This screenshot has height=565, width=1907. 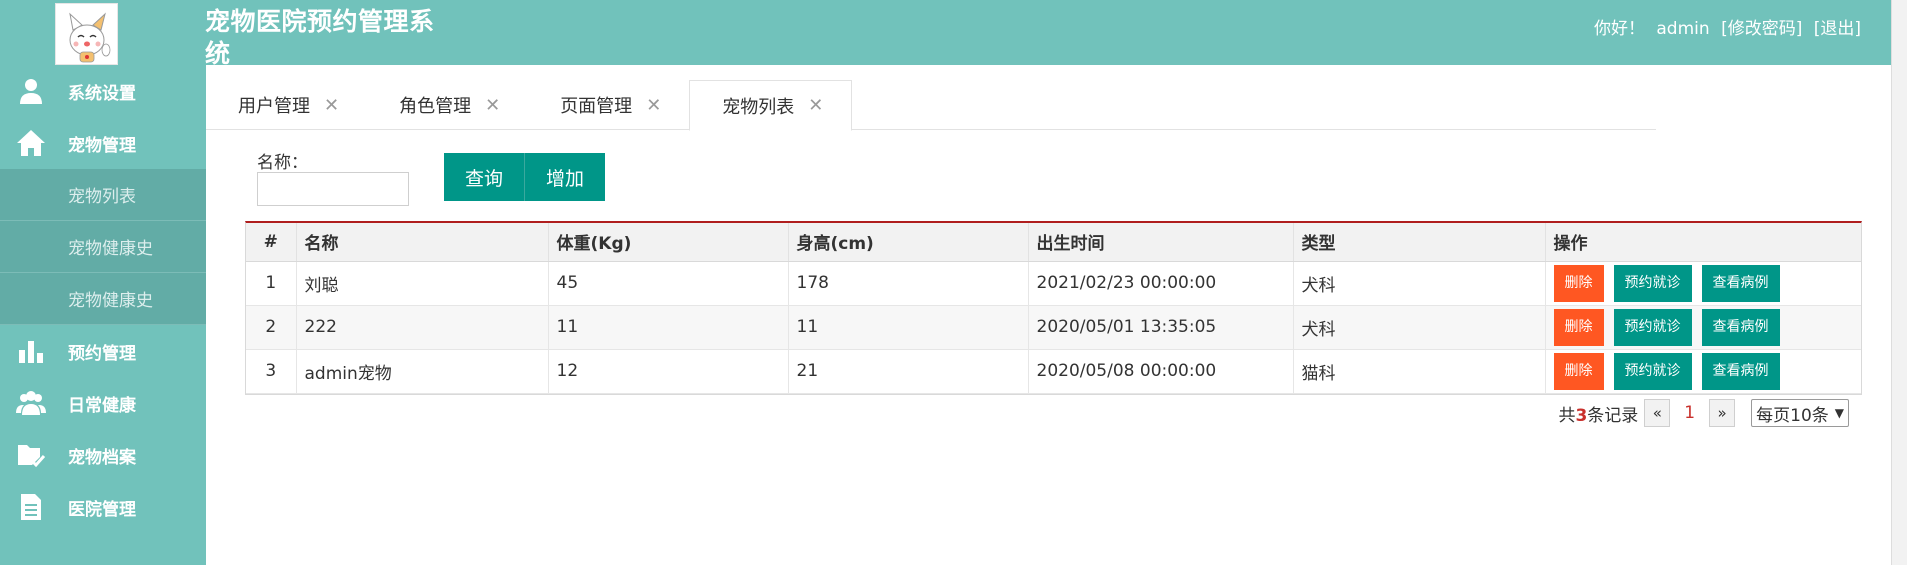 What do you see at coordinates (31, 455) in the screenshot?
I see `folder-check-icon` at bounding box center [31, 455].